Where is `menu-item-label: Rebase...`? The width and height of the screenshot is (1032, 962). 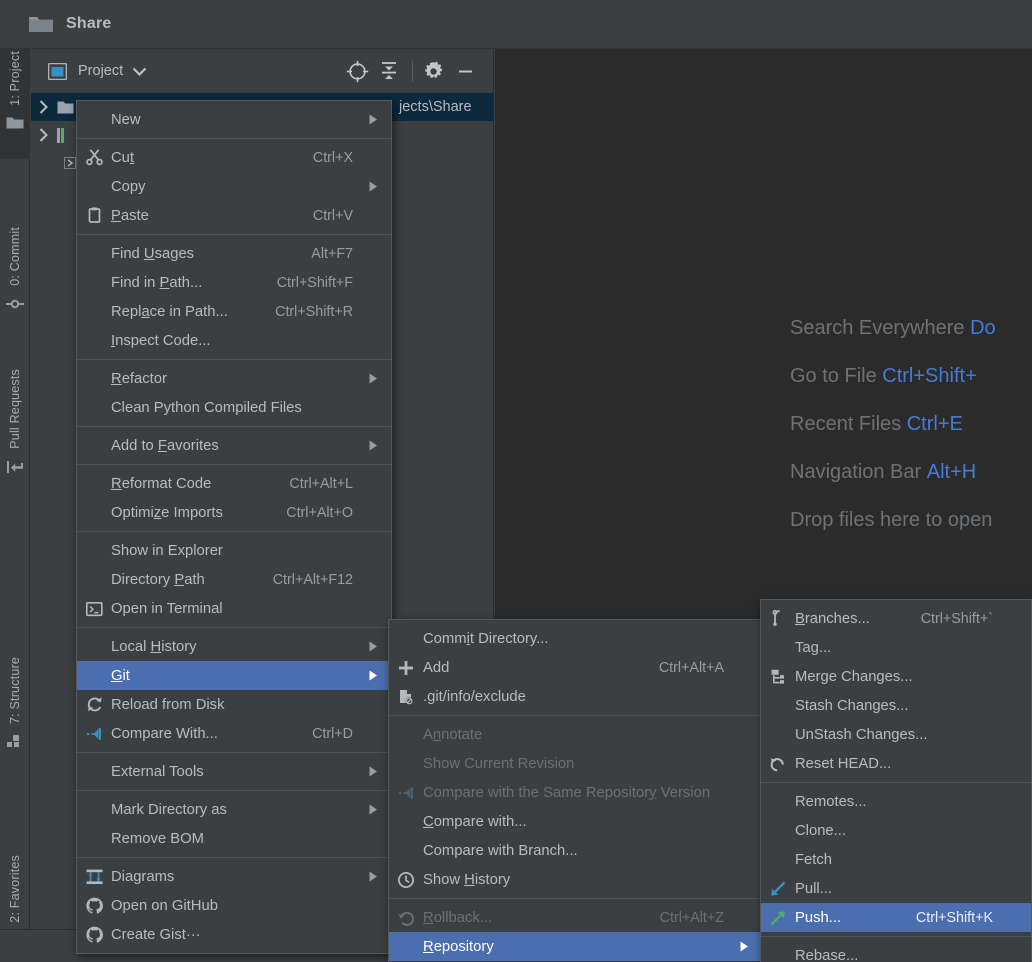
menu-item-label: Rebase... is located at coordinates (827, 954).